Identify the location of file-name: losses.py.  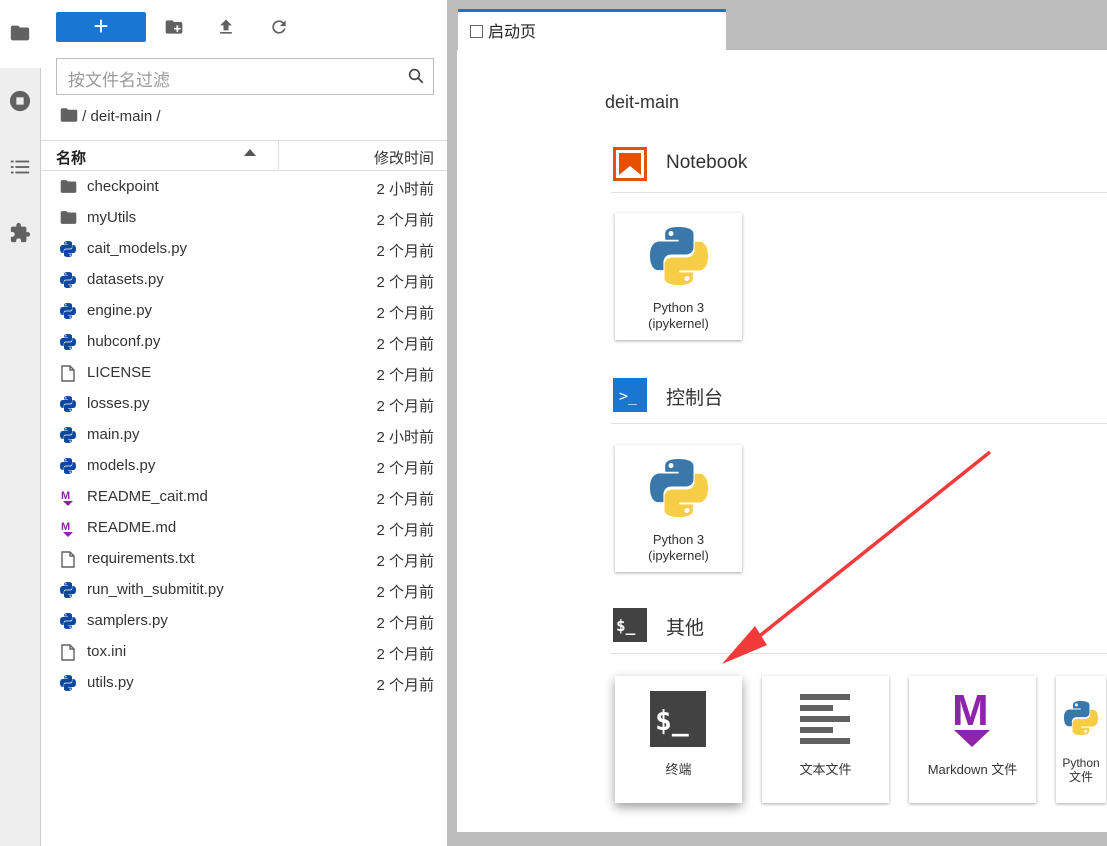
(118, 403).